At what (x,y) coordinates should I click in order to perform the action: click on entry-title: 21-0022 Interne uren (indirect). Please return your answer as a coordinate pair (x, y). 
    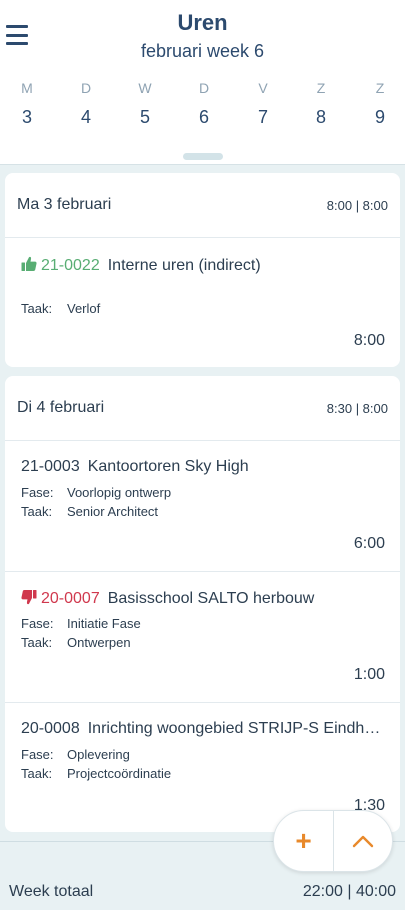
    Looking at the image, I should click on (203, 265).